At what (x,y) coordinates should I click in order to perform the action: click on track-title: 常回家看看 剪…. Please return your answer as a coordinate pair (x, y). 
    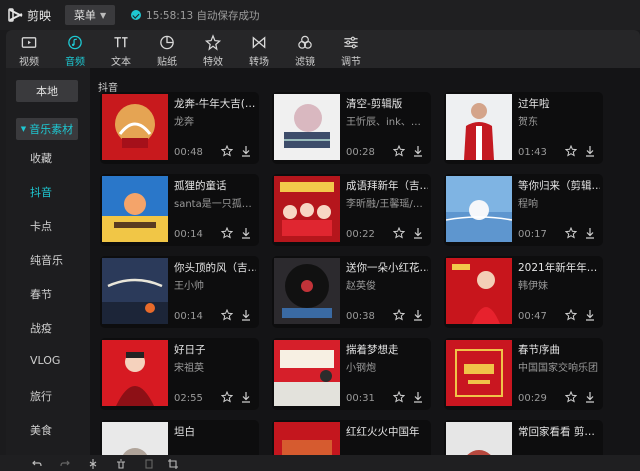
    Looking at the image, I should click on (556, 432).